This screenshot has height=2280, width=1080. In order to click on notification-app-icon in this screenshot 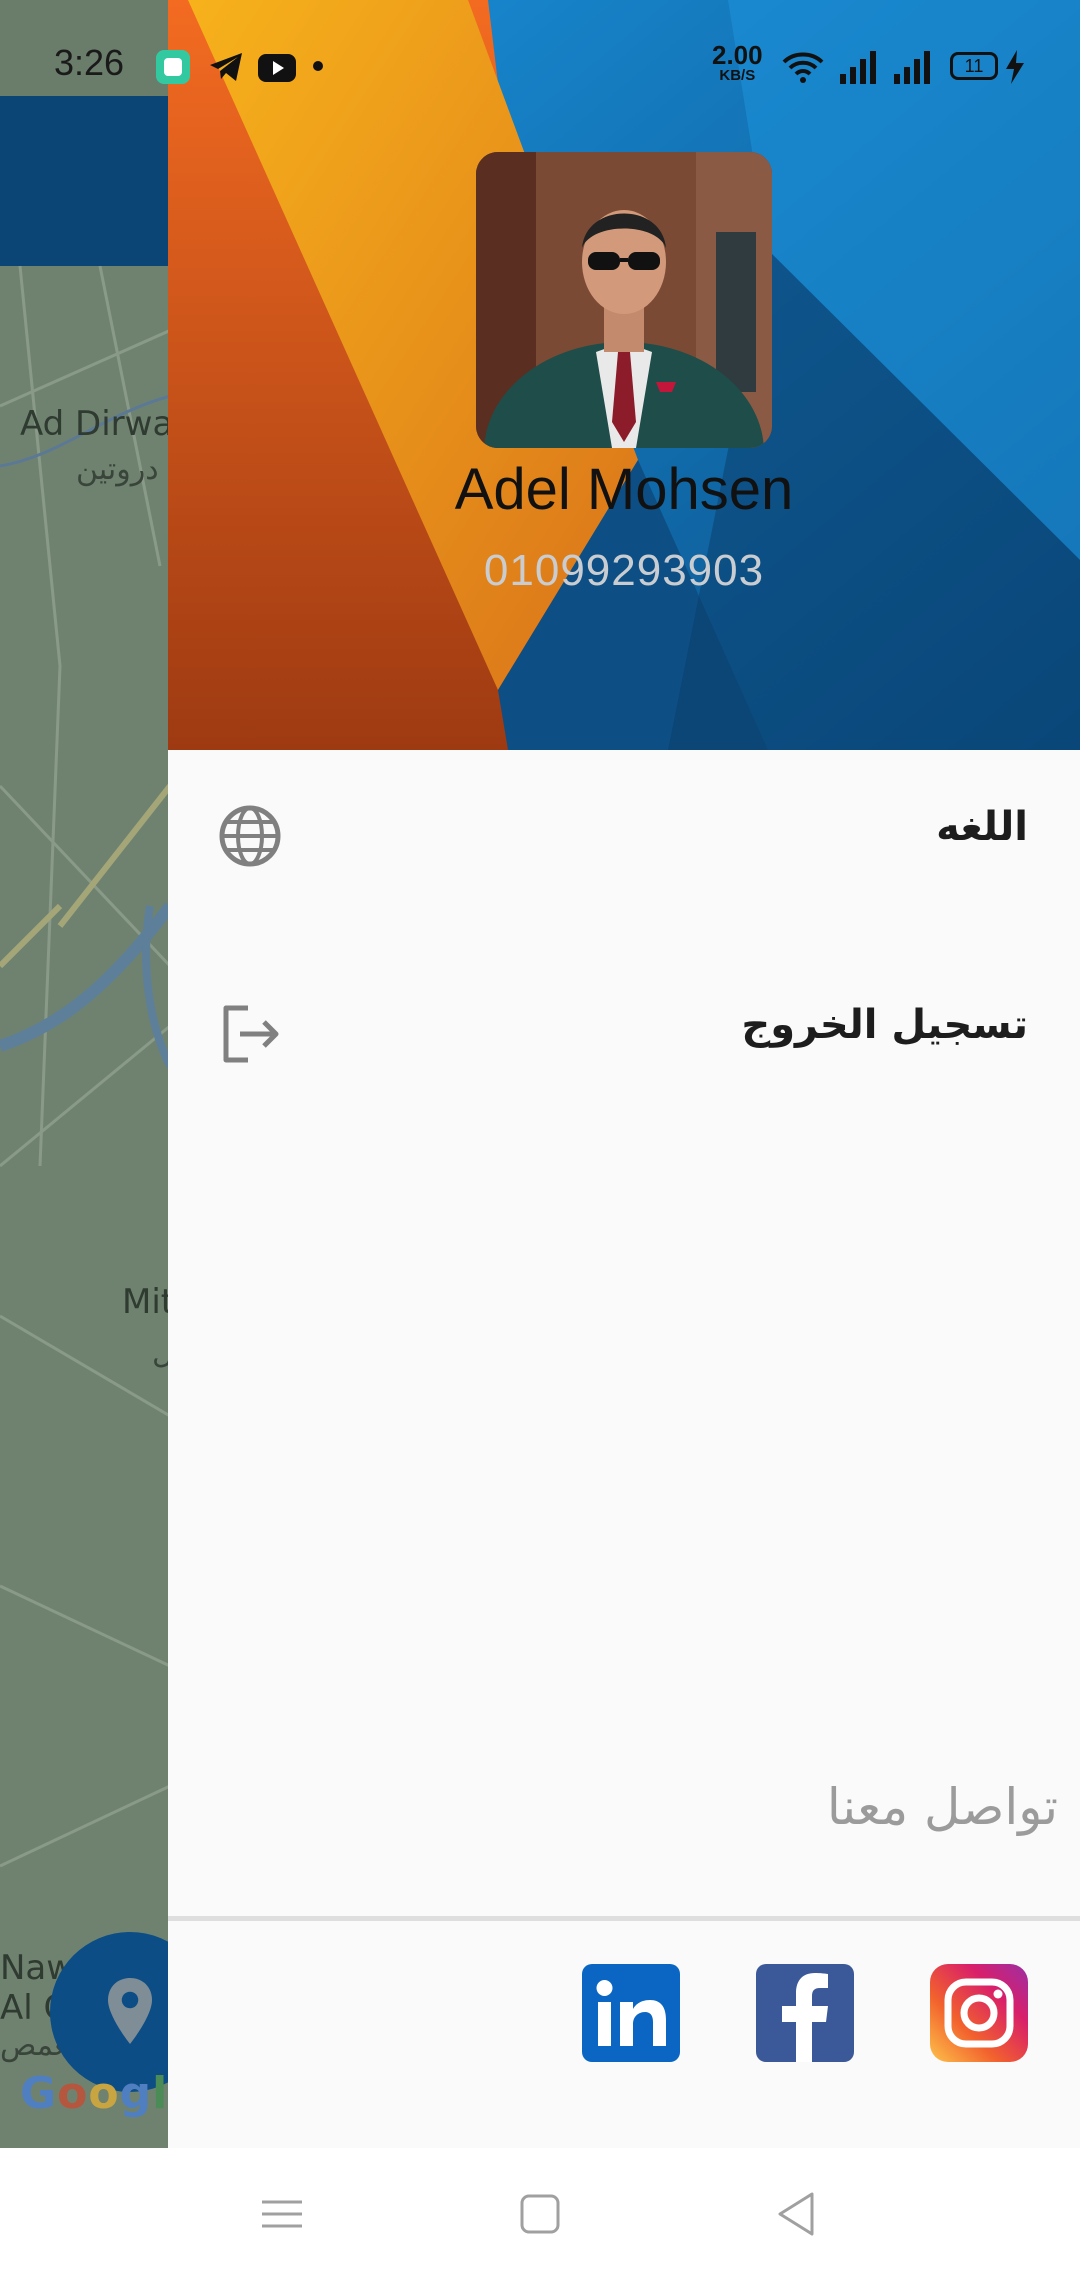, I will do `click(173, 67)`.